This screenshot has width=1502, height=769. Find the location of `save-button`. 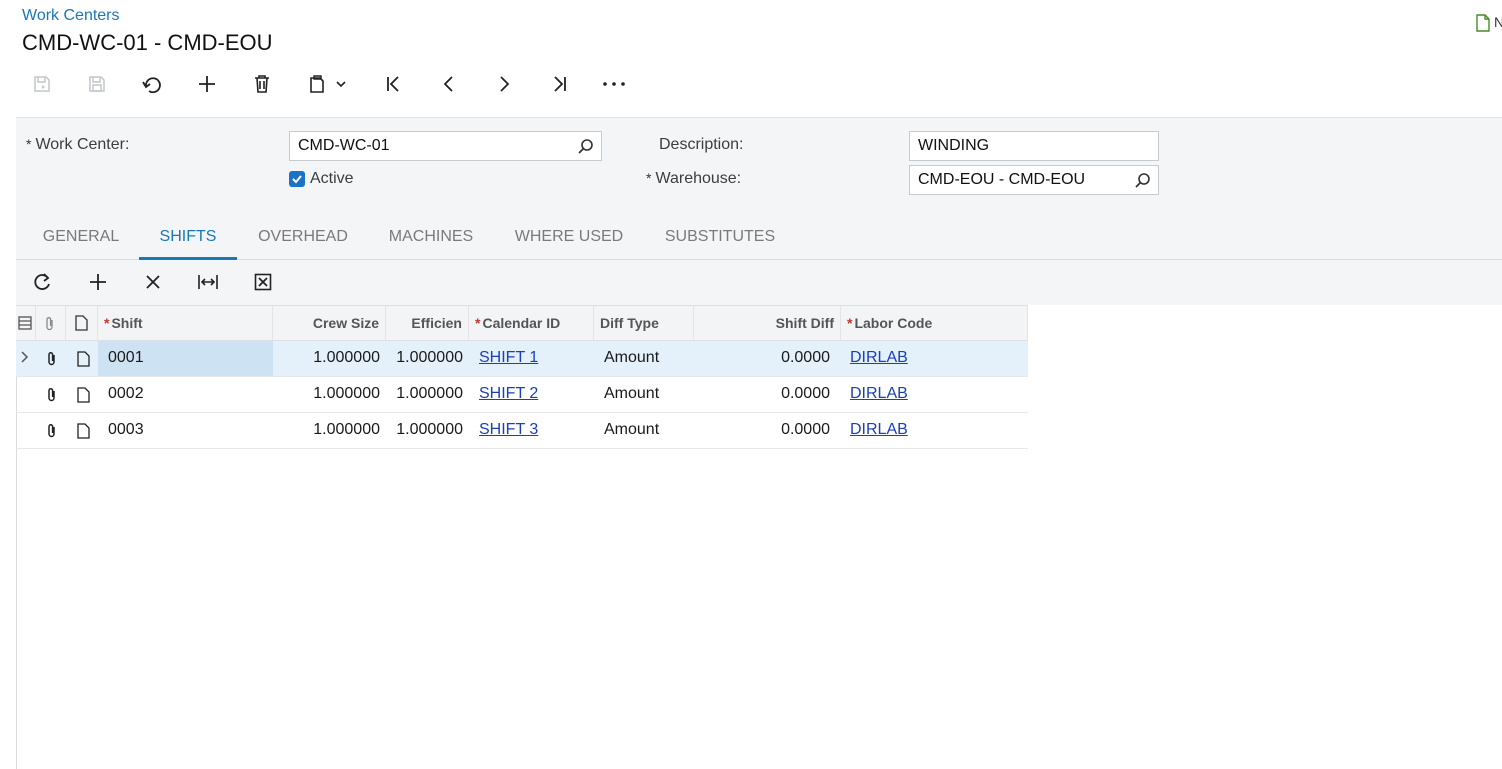

save-button is located at coordinates (97, 84).